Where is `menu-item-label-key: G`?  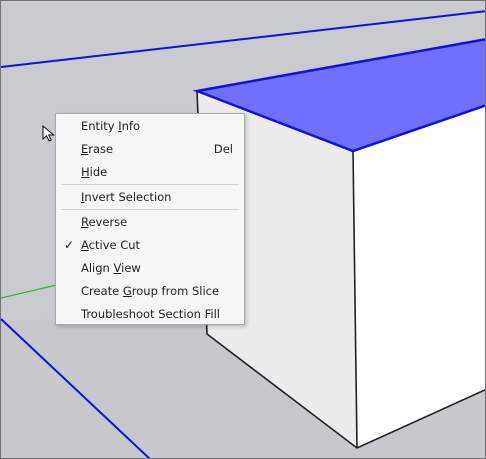 menu-item-label-key: G is located at coordinates (127, 291).